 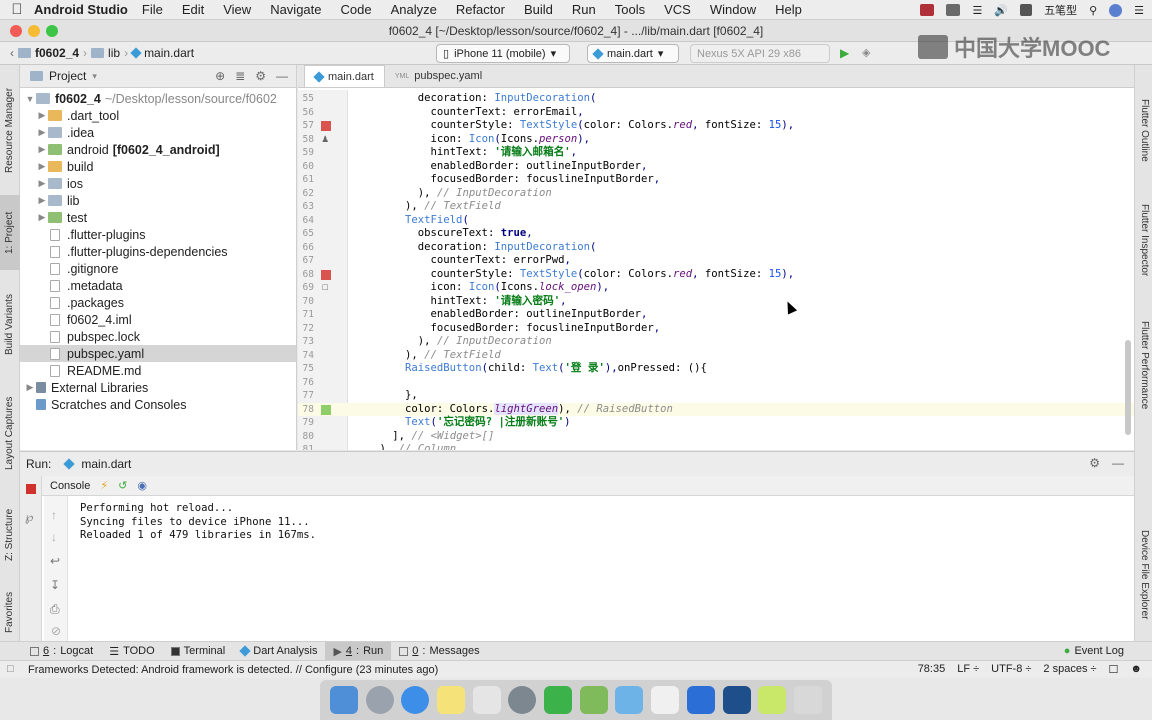 What do you see at coordinates (438, 76) in the screenshot?
I see `tab-pubspec-yaml: YML pubspec.yaml` at bounding box center [438, 76].